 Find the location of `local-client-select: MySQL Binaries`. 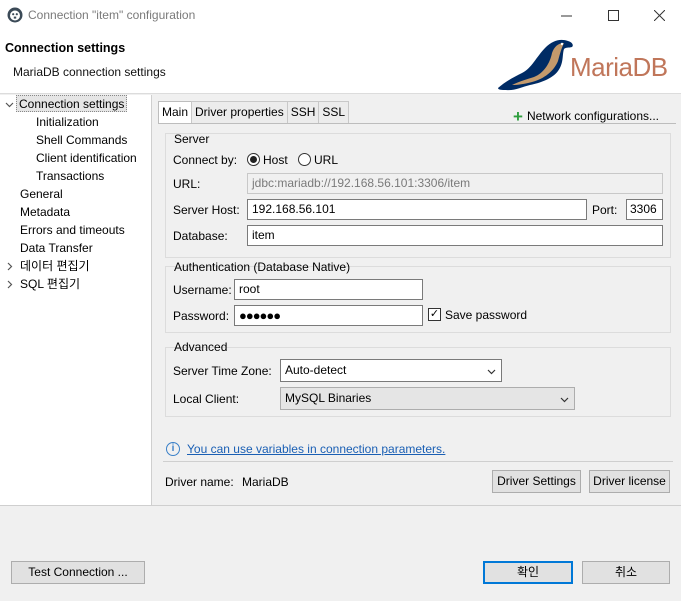

local-client-select: MySQL Binaries is located at coordinates (427, 398).